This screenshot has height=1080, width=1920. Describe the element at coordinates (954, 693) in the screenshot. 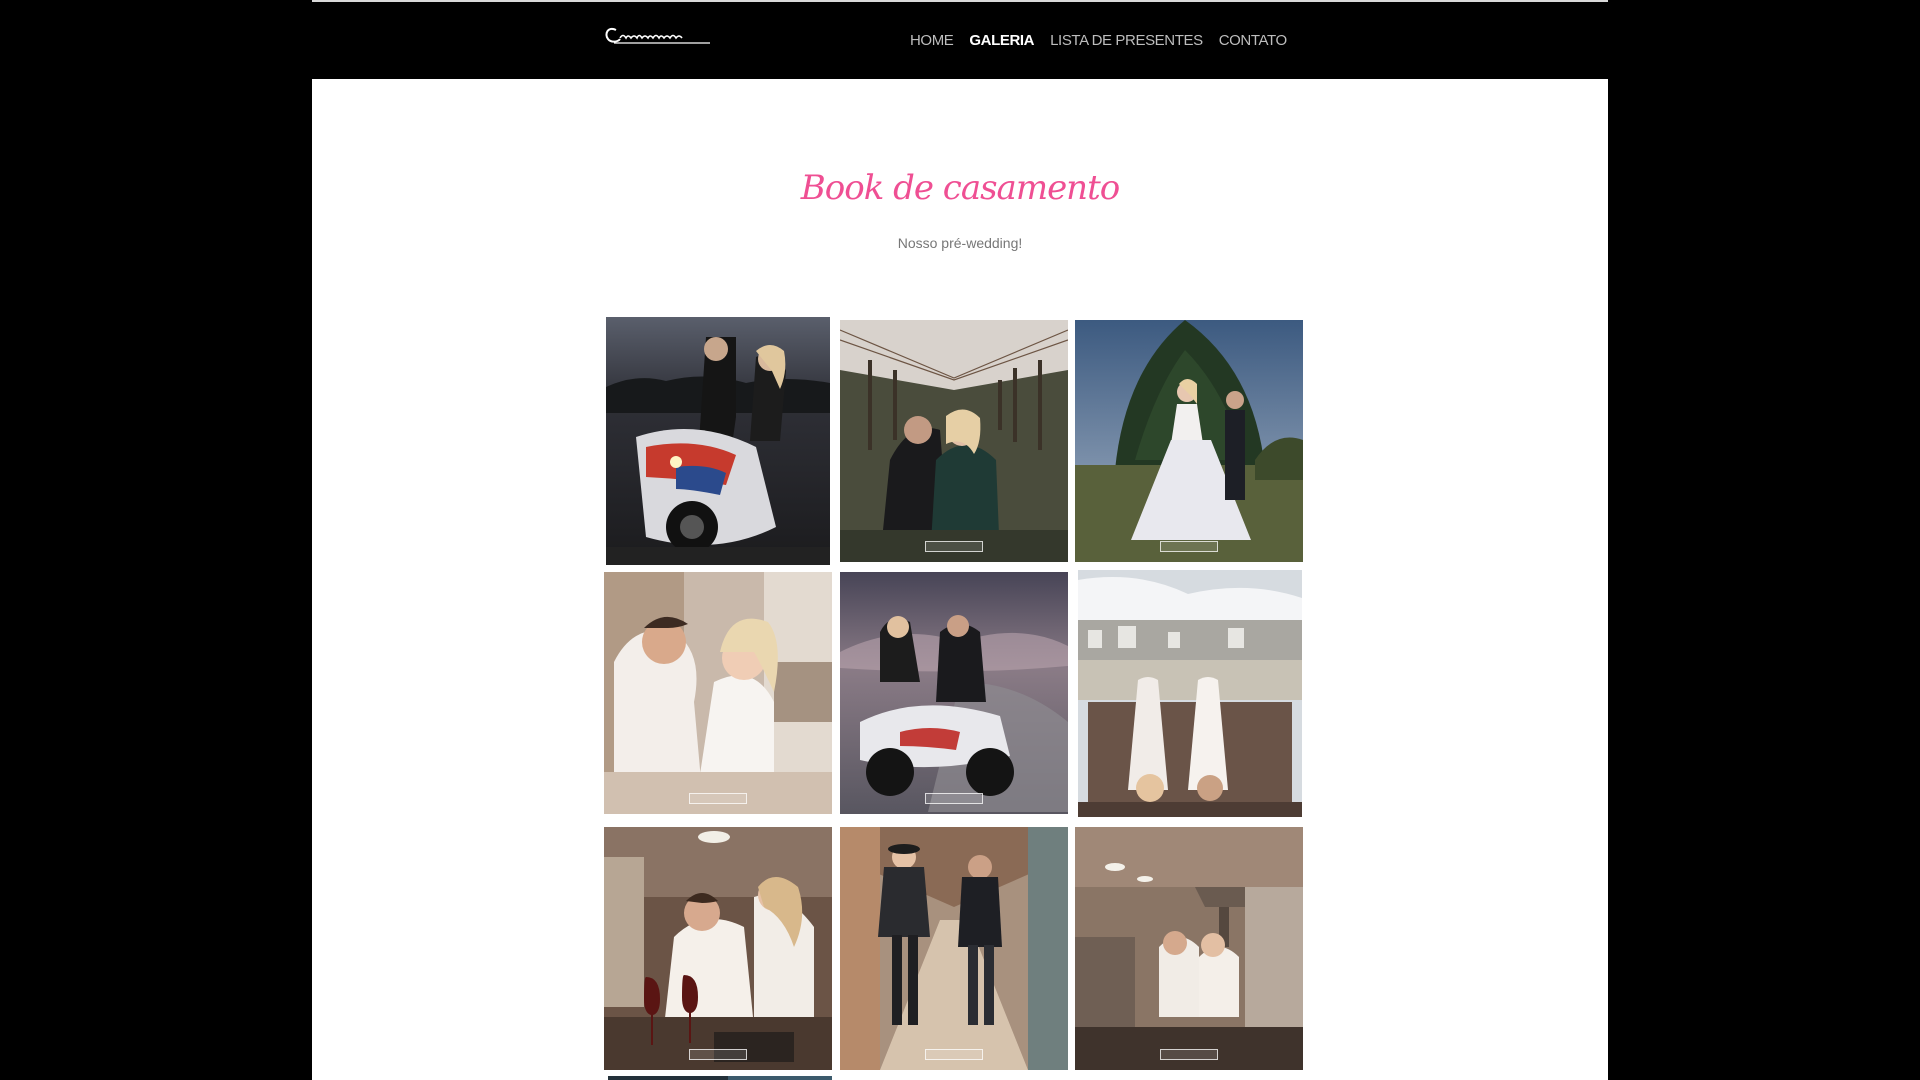

I see `gallery-photo-motorcycle-smoke` at that location.